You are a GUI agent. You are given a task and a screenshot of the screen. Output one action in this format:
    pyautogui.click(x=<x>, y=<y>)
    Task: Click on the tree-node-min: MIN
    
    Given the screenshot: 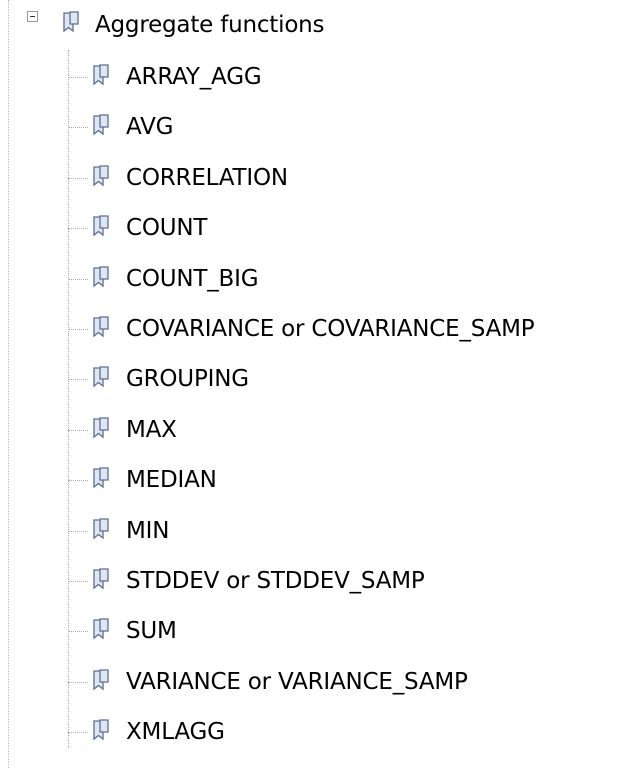 What is the action you would take?
    pyautogui.click(x=311, y=529)
    